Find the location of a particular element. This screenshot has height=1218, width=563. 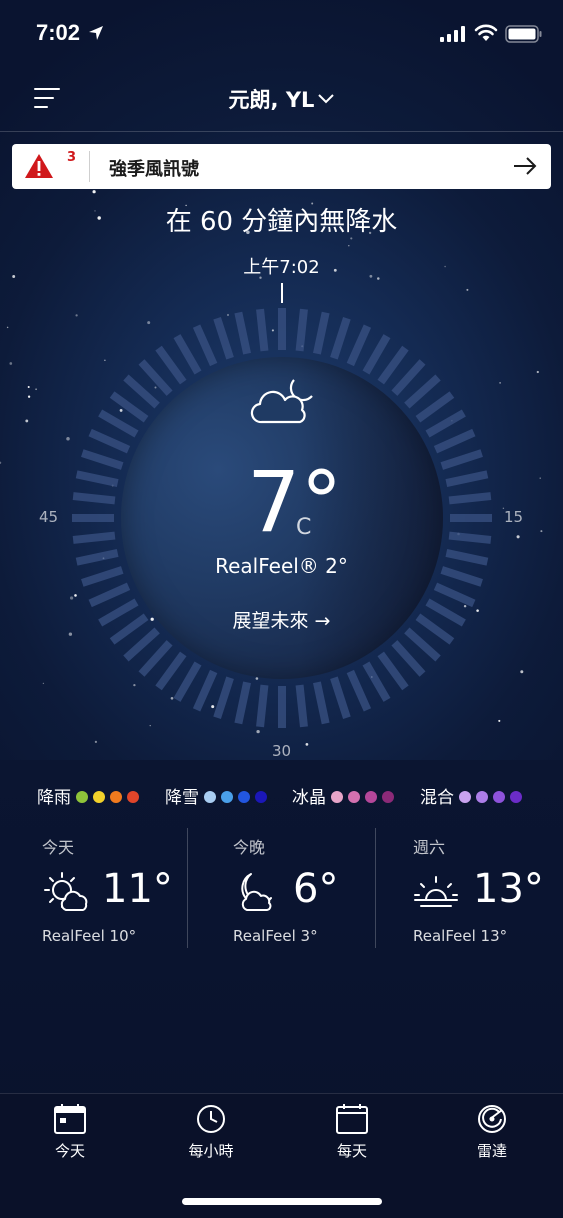

legend-label: 降雨 is located at coordinates (54, 798).